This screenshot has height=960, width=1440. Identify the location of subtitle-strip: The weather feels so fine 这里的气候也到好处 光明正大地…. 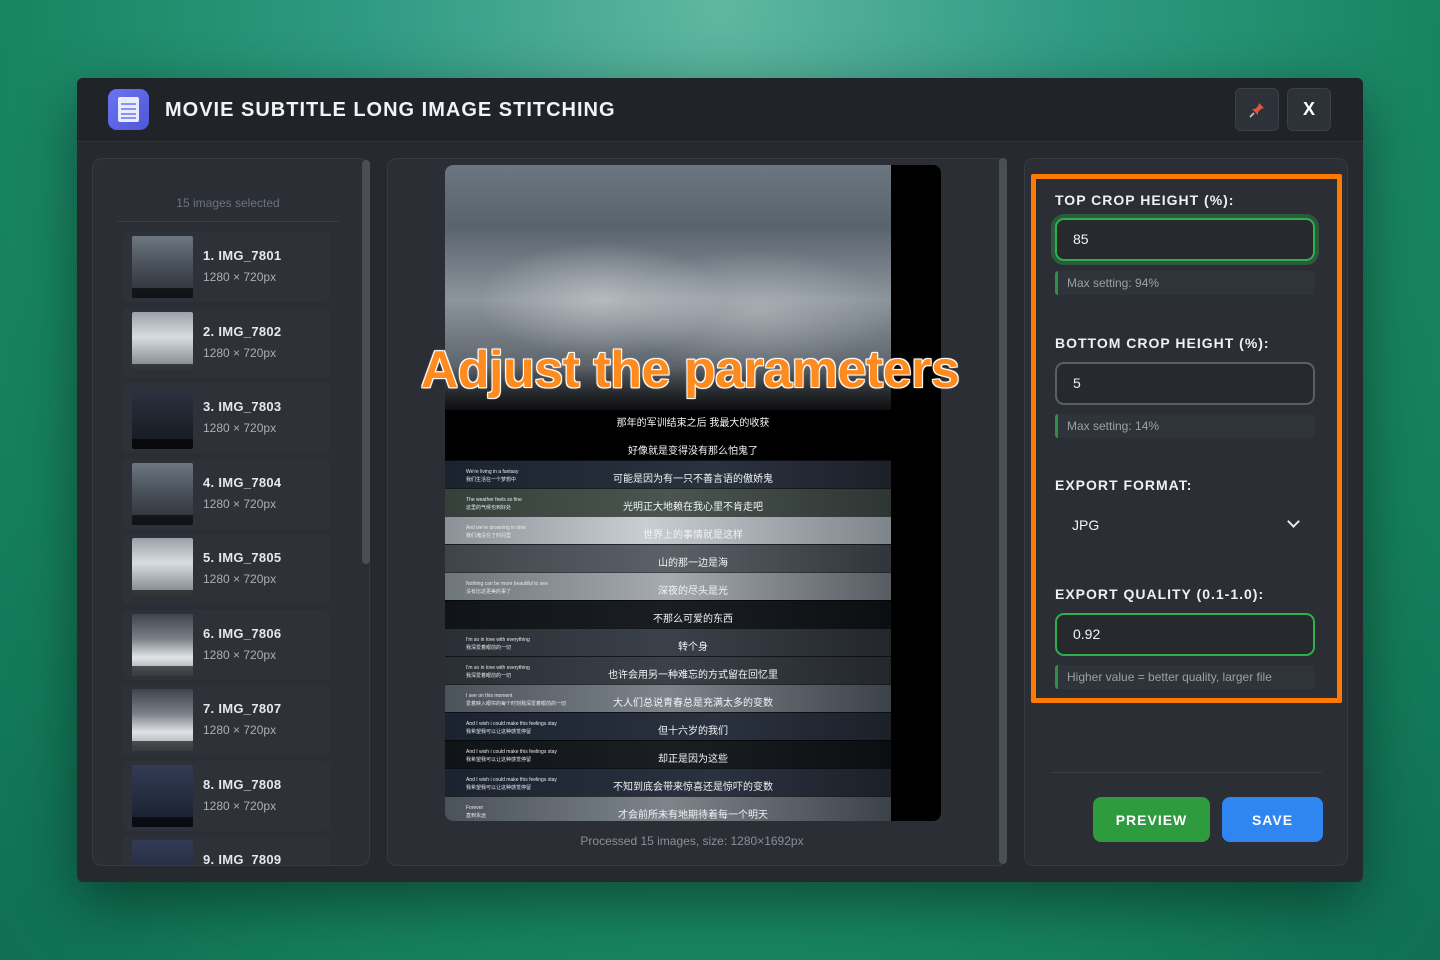
(668, 502).